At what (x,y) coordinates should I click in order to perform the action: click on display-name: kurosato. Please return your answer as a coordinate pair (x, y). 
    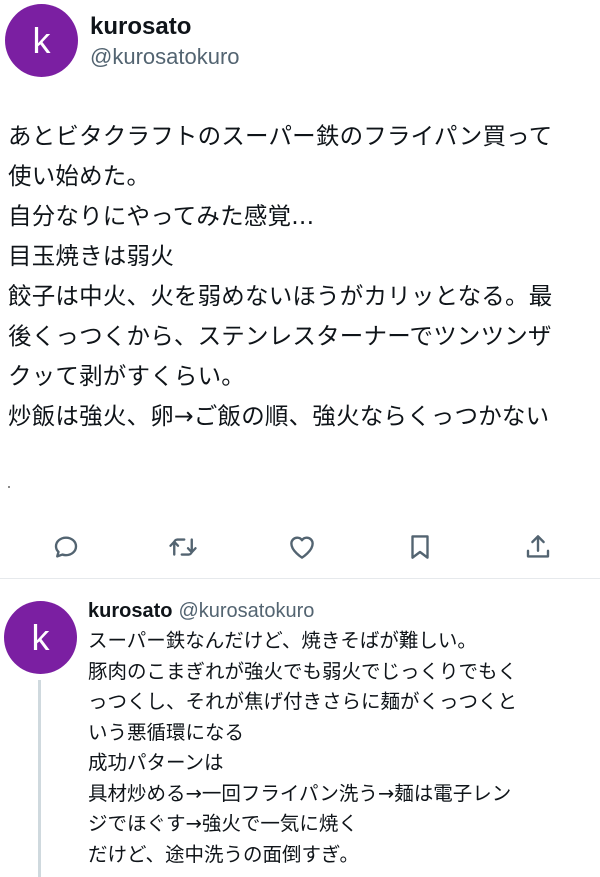
    Looking at the image, I should click on (140, 27).